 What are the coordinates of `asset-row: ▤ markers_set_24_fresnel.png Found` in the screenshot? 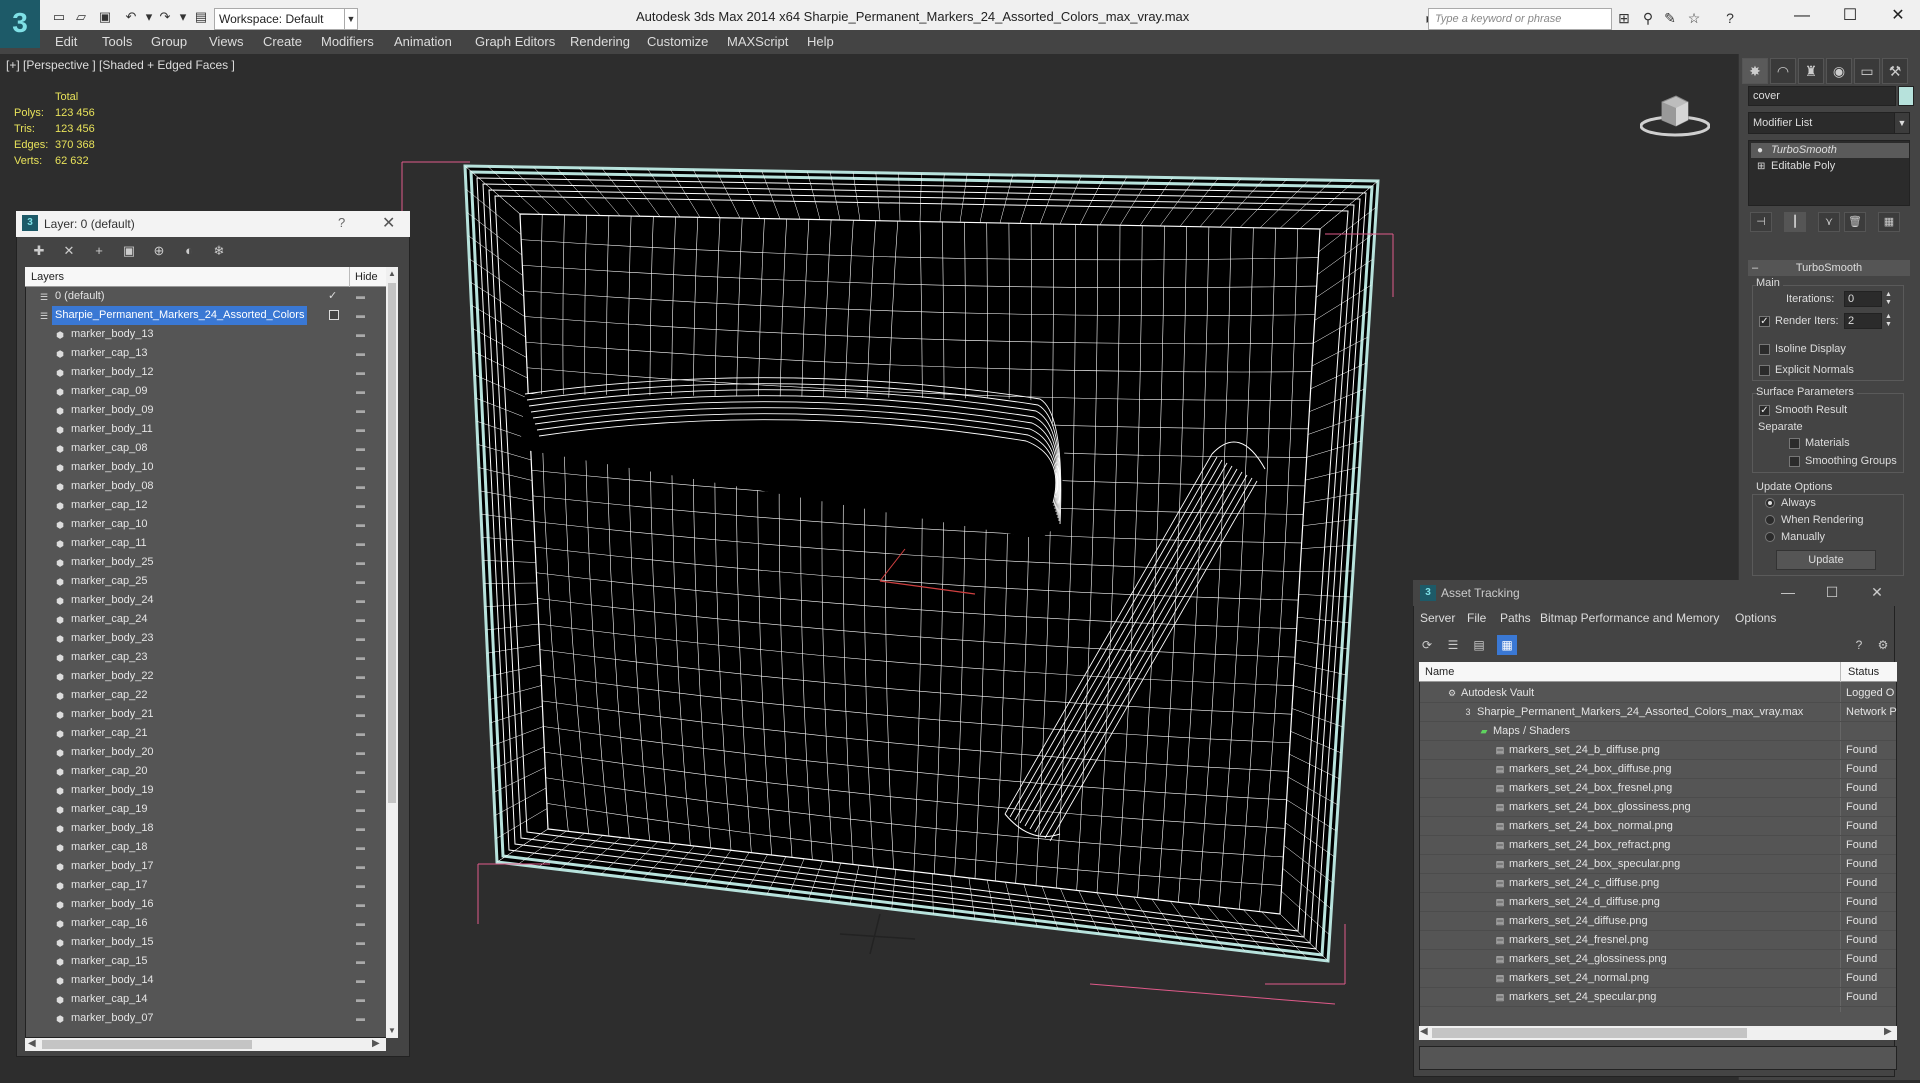 It's located at (1658, 940).